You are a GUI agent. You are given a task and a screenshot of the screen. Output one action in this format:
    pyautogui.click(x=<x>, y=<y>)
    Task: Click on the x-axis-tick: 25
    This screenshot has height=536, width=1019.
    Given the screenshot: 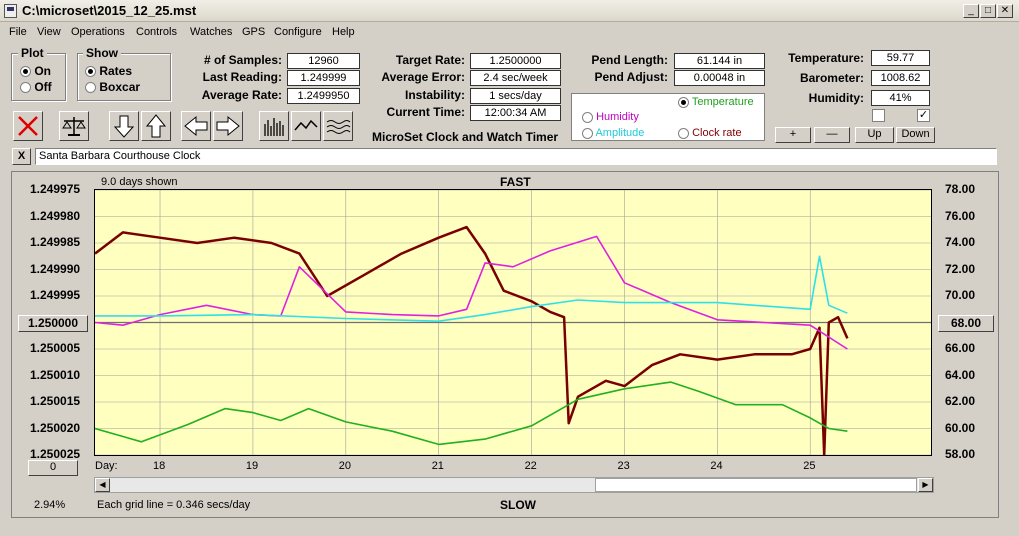 What is the action you would take?
    pyautogui.click(x=809, y=466)
    